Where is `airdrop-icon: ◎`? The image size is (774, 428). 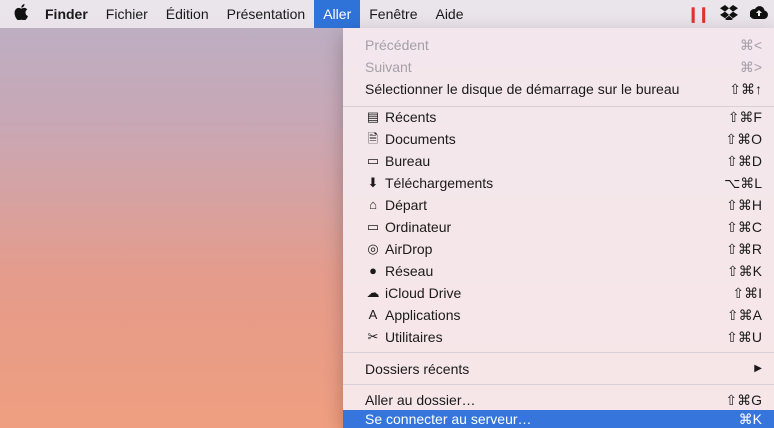 airdrop-icon: ◎ is located at coordinates (373, 248).